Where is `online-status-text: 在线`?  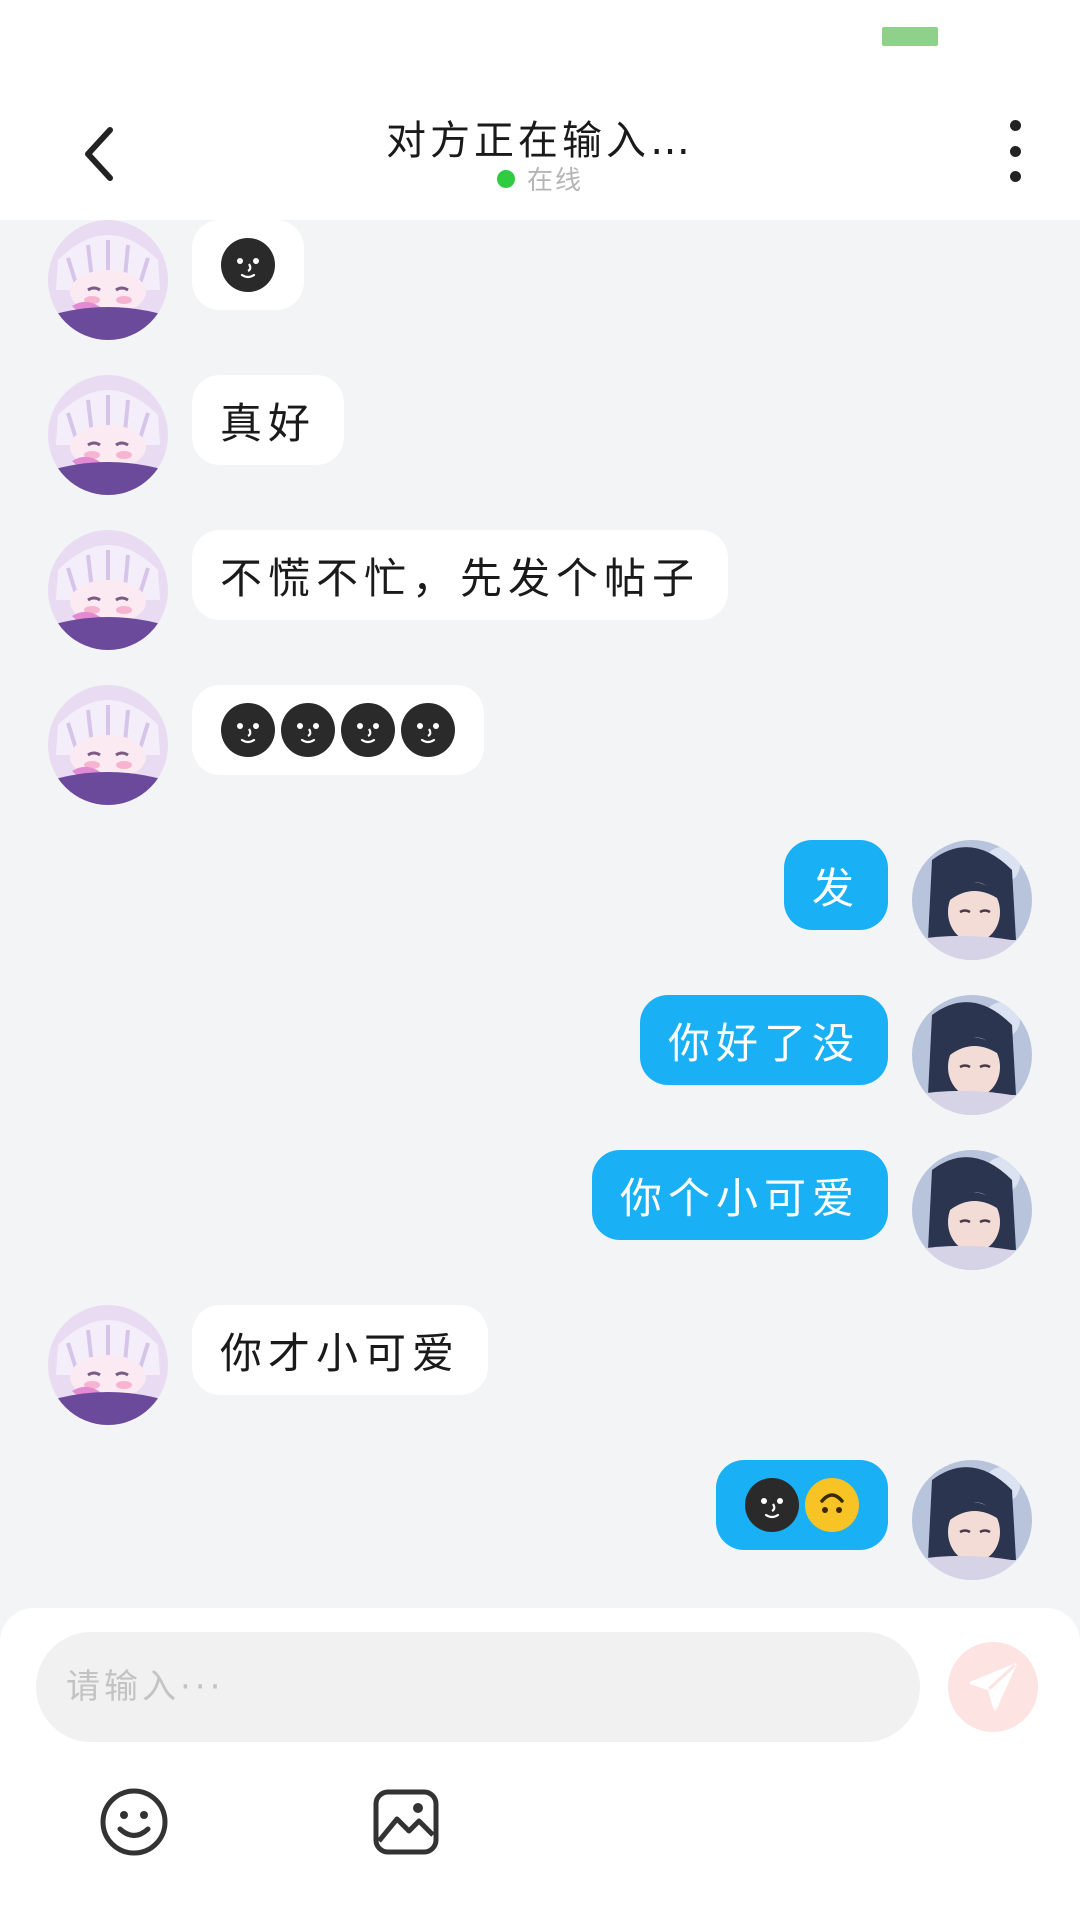
online-status-text: 在线 is located at coordinates (554, 181).